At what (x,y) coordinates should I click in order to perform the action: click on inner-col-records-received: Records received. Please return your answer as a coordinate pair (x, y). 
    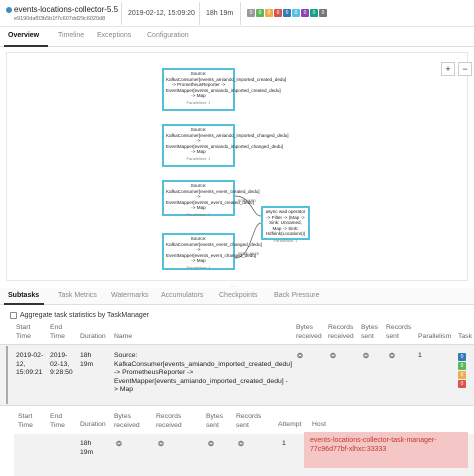
    Looking at the image, I should click on (177, 421).